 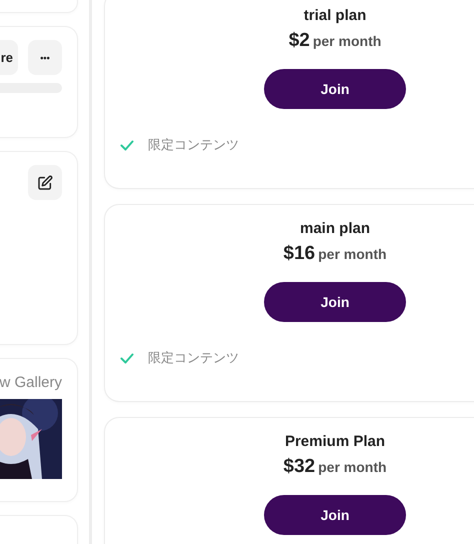 I want to click on edit-icon, so click(x=45, y=182).